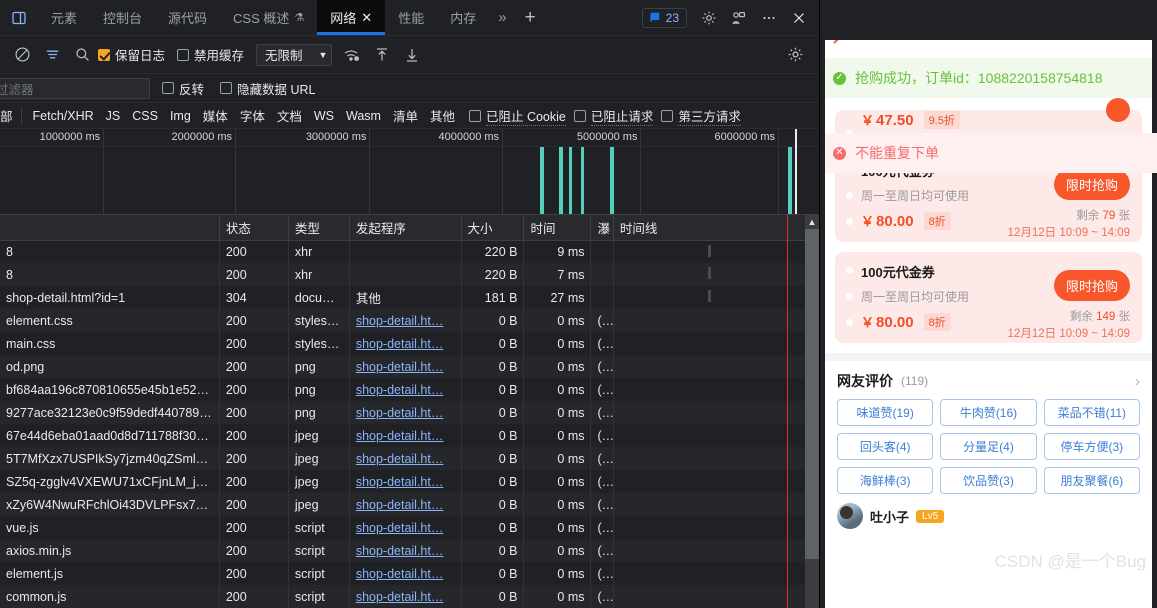 The height and width of the screenshot is (608, 1157). Describe the element at coordinates (412, 55) in the screenshot. I see `export-har-icon` at that location.